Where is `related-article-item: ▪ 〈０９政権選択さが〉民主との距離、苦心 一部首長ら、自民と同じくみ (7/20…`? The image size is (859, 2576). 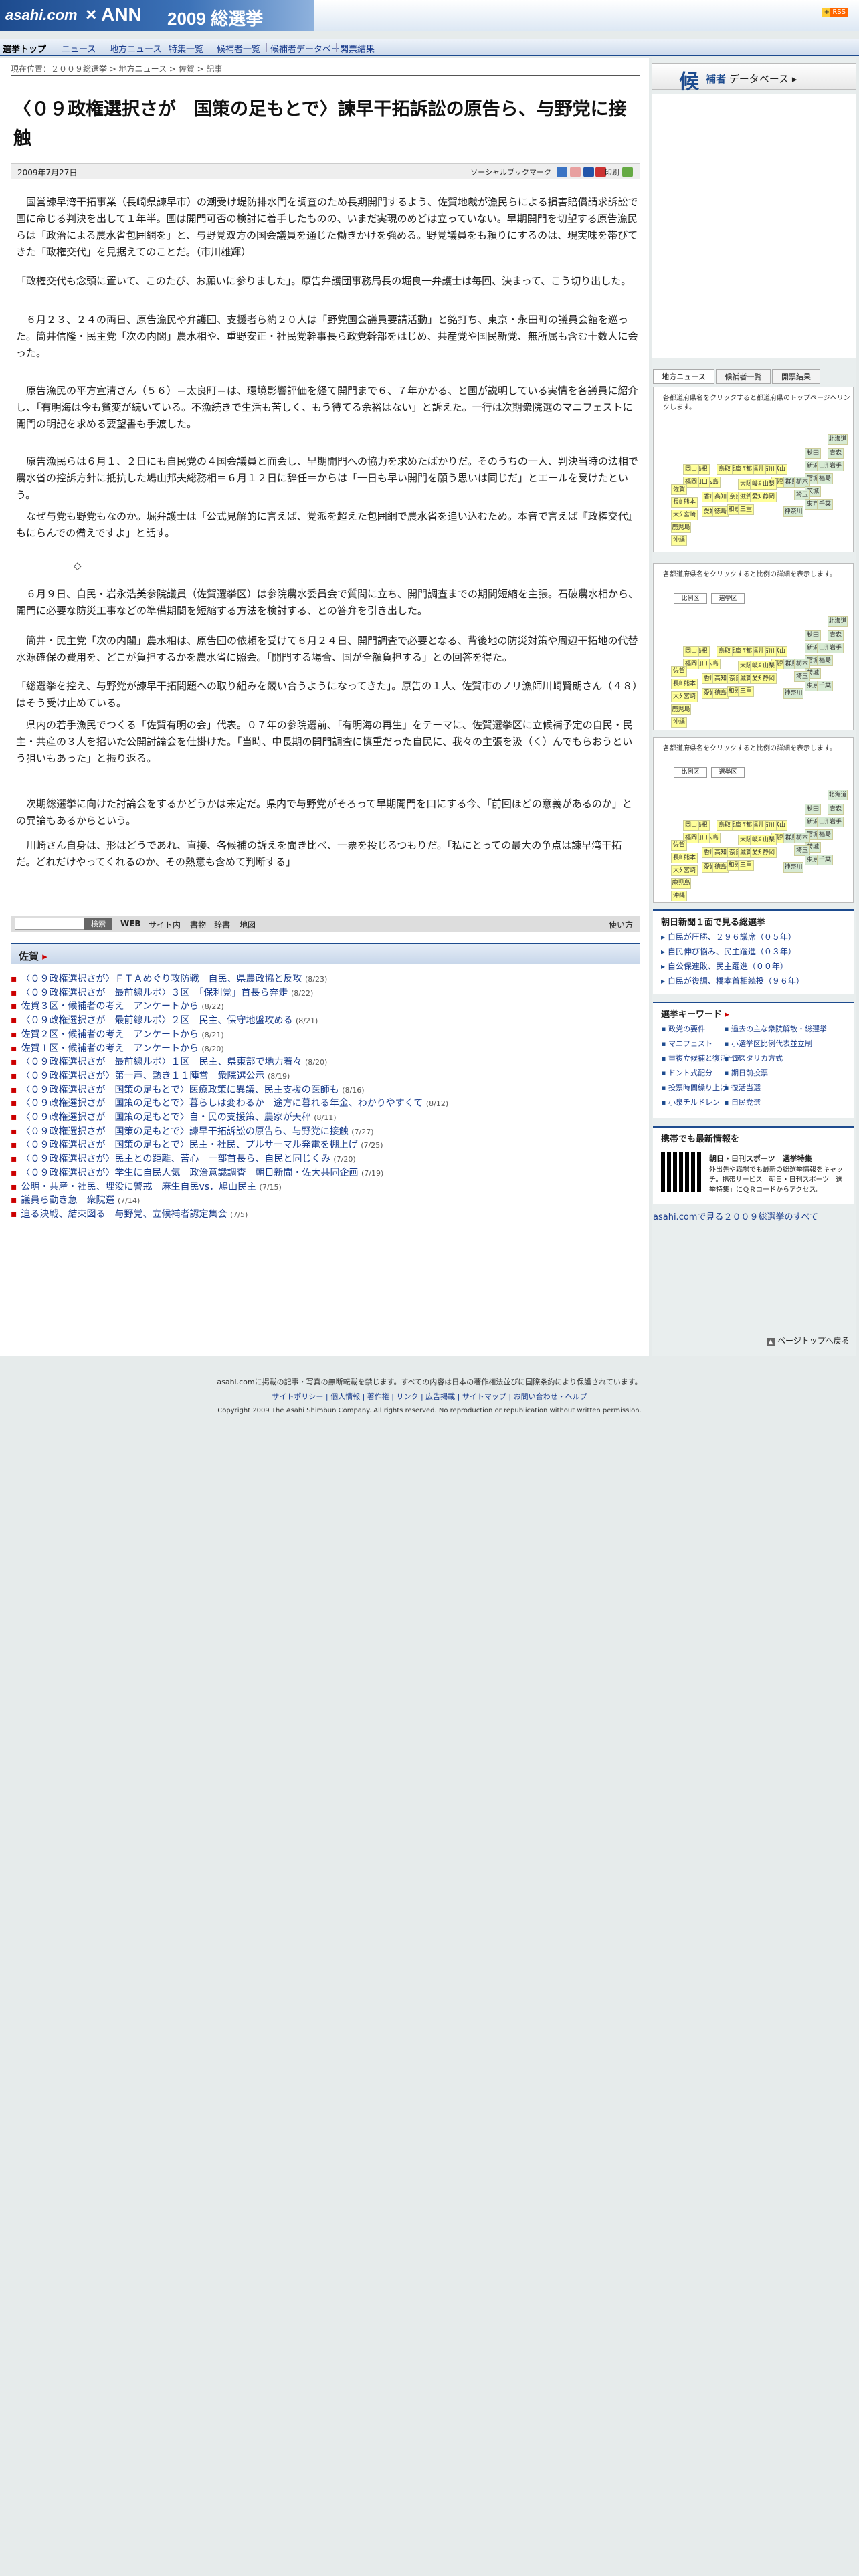
related-article-item: ▪ 〈０９政権選択さが〉民主との距離、苦心 一部首長ら、自民と同じくみ (7/20… is located at coordinates (183, 1159).